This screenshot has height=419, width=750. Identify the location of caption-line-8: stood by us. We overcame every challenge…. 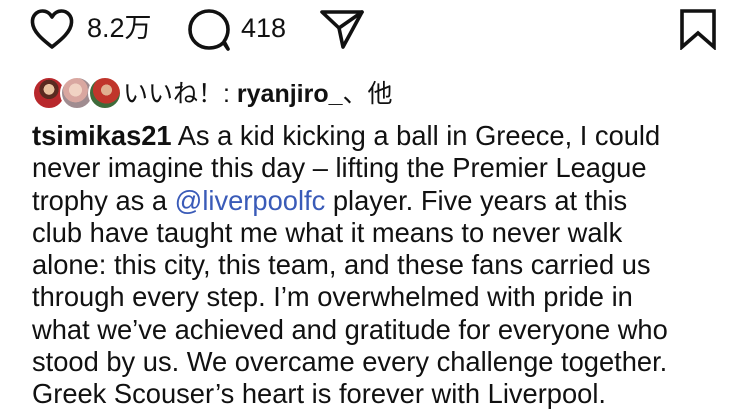
(350, 362).